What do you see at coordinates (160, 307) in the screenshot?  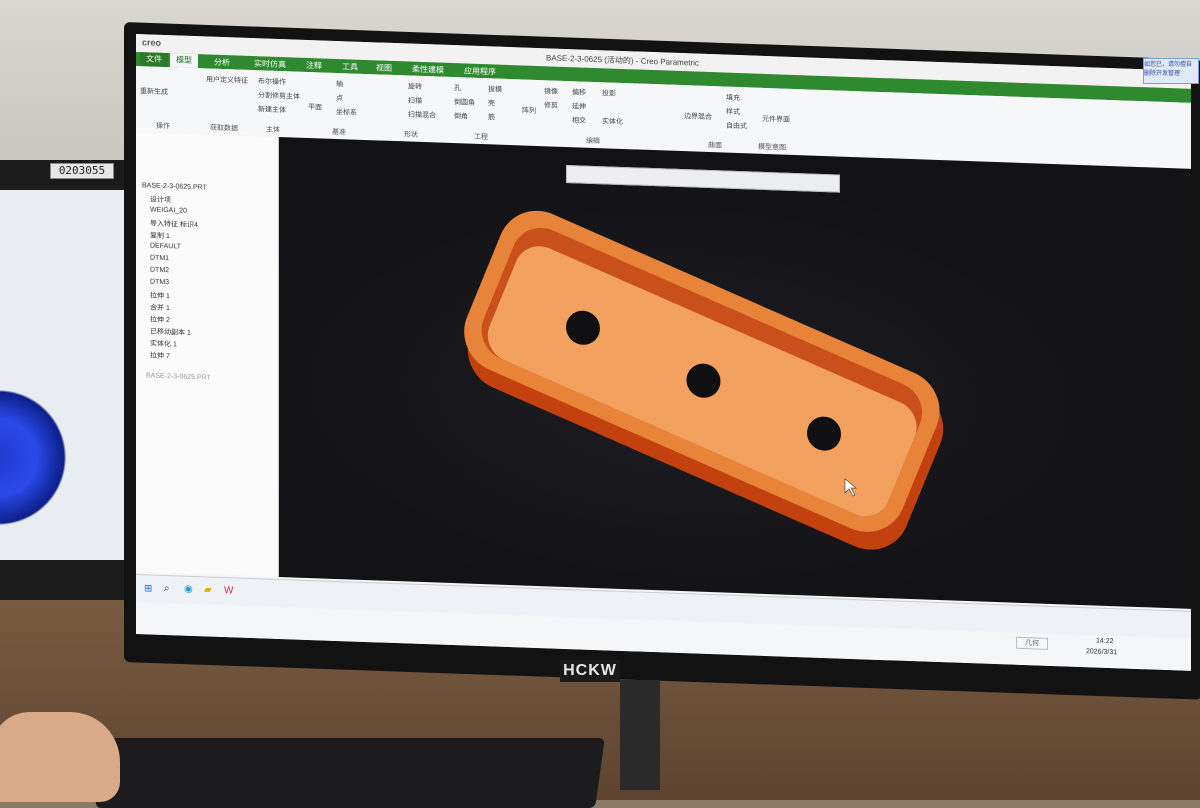 I see `tree-item: 合并 1` at bounding box center [160, 307].